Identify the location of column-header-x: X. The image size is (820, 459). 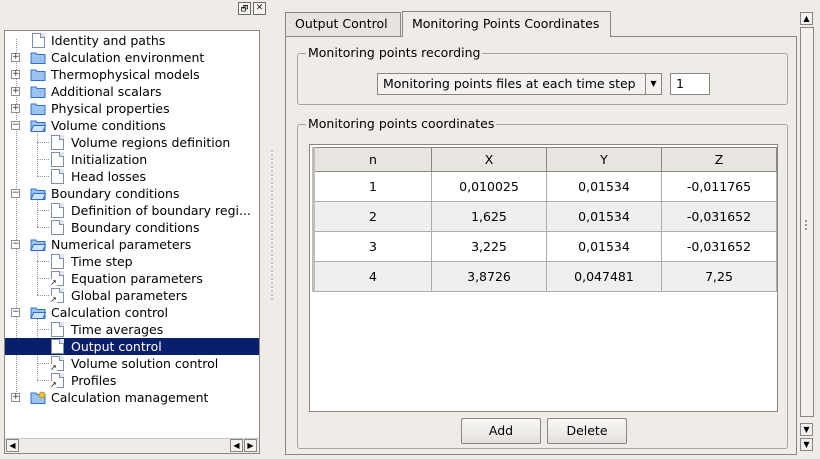
(489, 159).